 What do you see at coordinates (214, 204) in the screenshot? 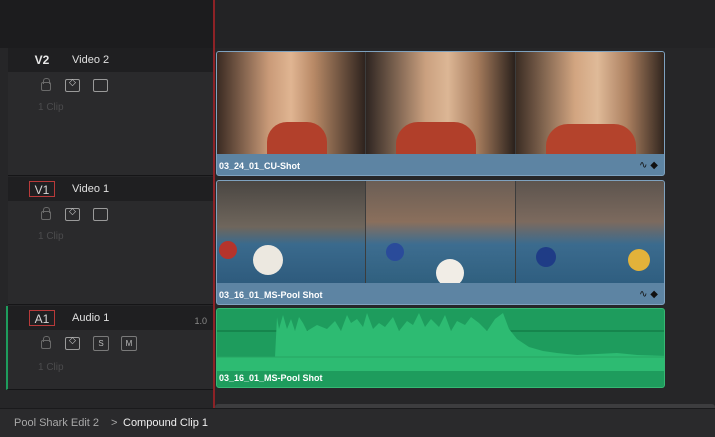
I see `playhead` at bounding box center [214, 204].